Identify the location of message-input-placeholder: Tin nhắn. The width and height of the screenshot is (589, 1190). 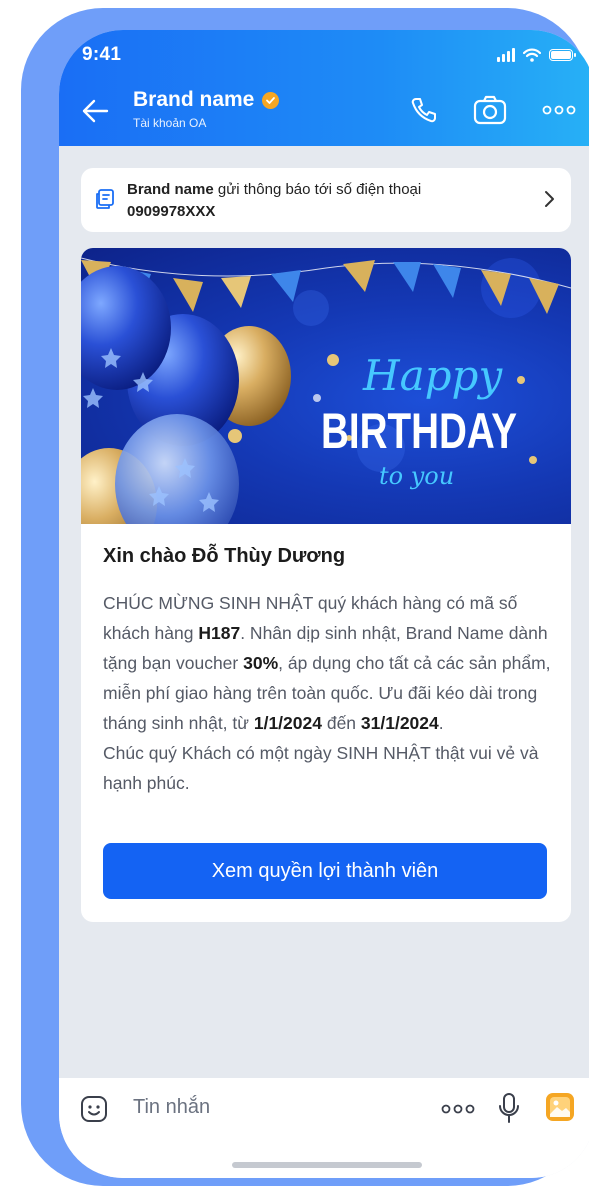
(172, 1107).